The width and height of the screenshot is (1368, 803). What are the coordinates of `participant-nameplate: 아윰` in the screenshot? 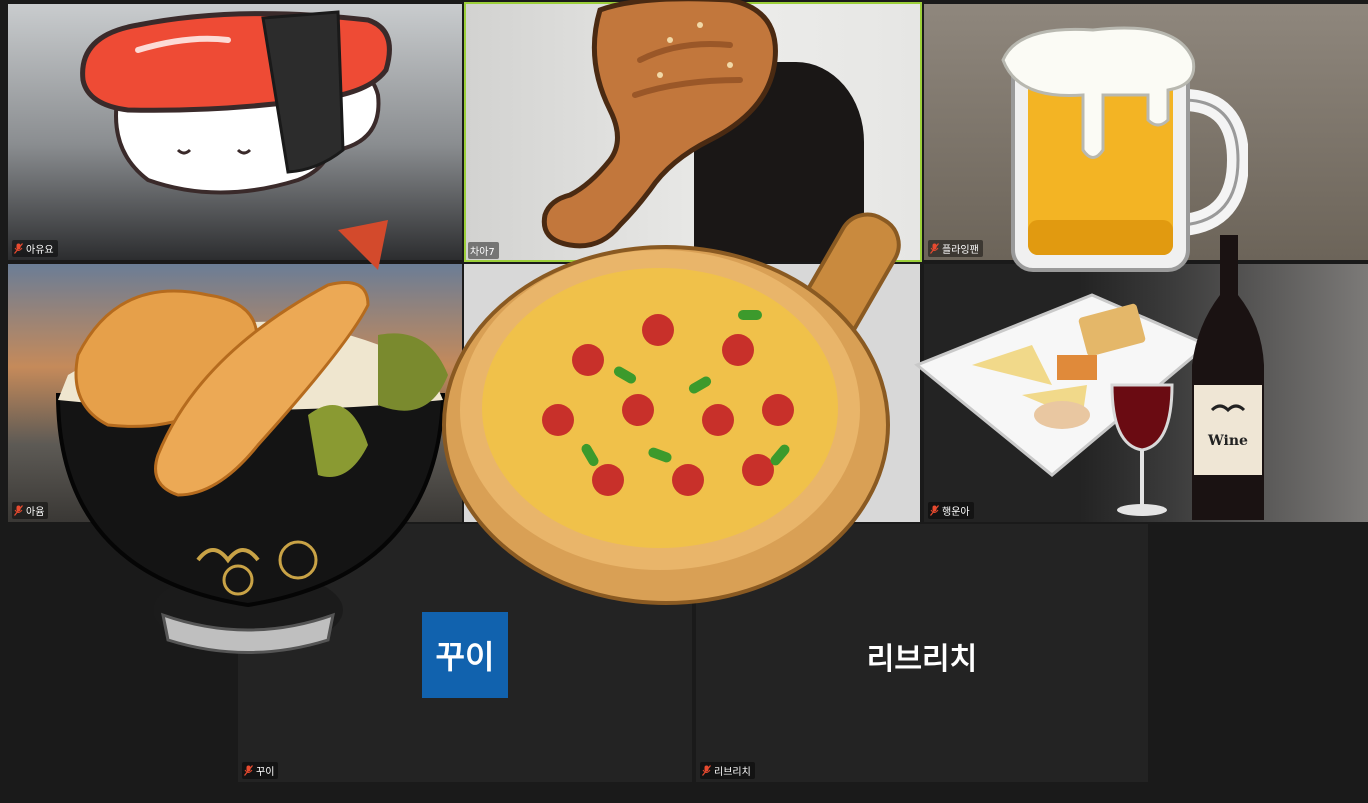 It's located at (30, 510).